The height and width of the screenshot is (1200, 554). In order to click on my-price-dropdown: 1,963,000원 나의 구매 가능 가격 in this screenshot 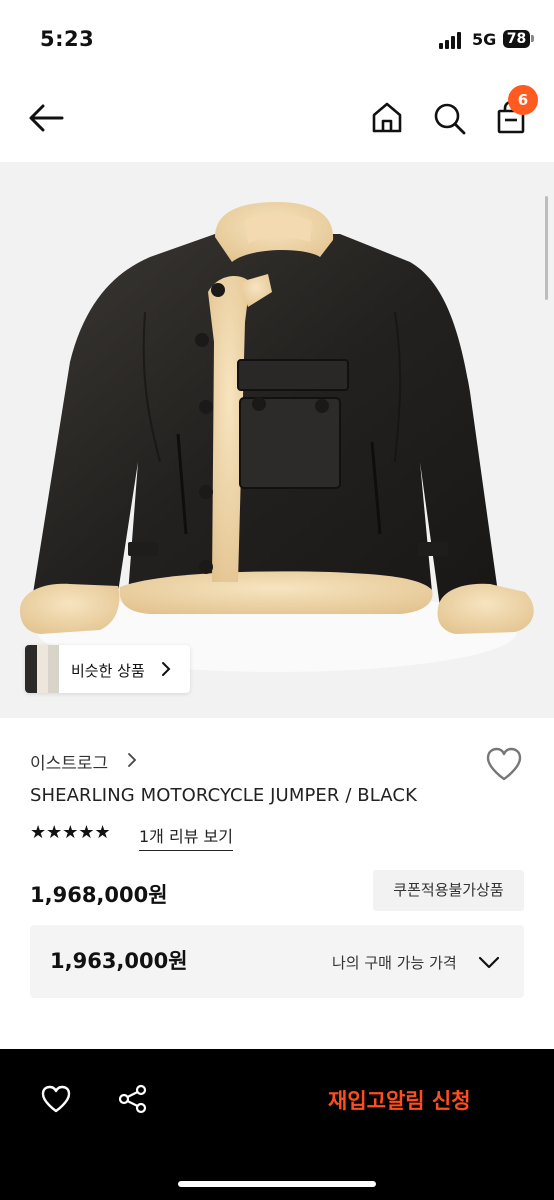, I will do `click(277, 961)`.